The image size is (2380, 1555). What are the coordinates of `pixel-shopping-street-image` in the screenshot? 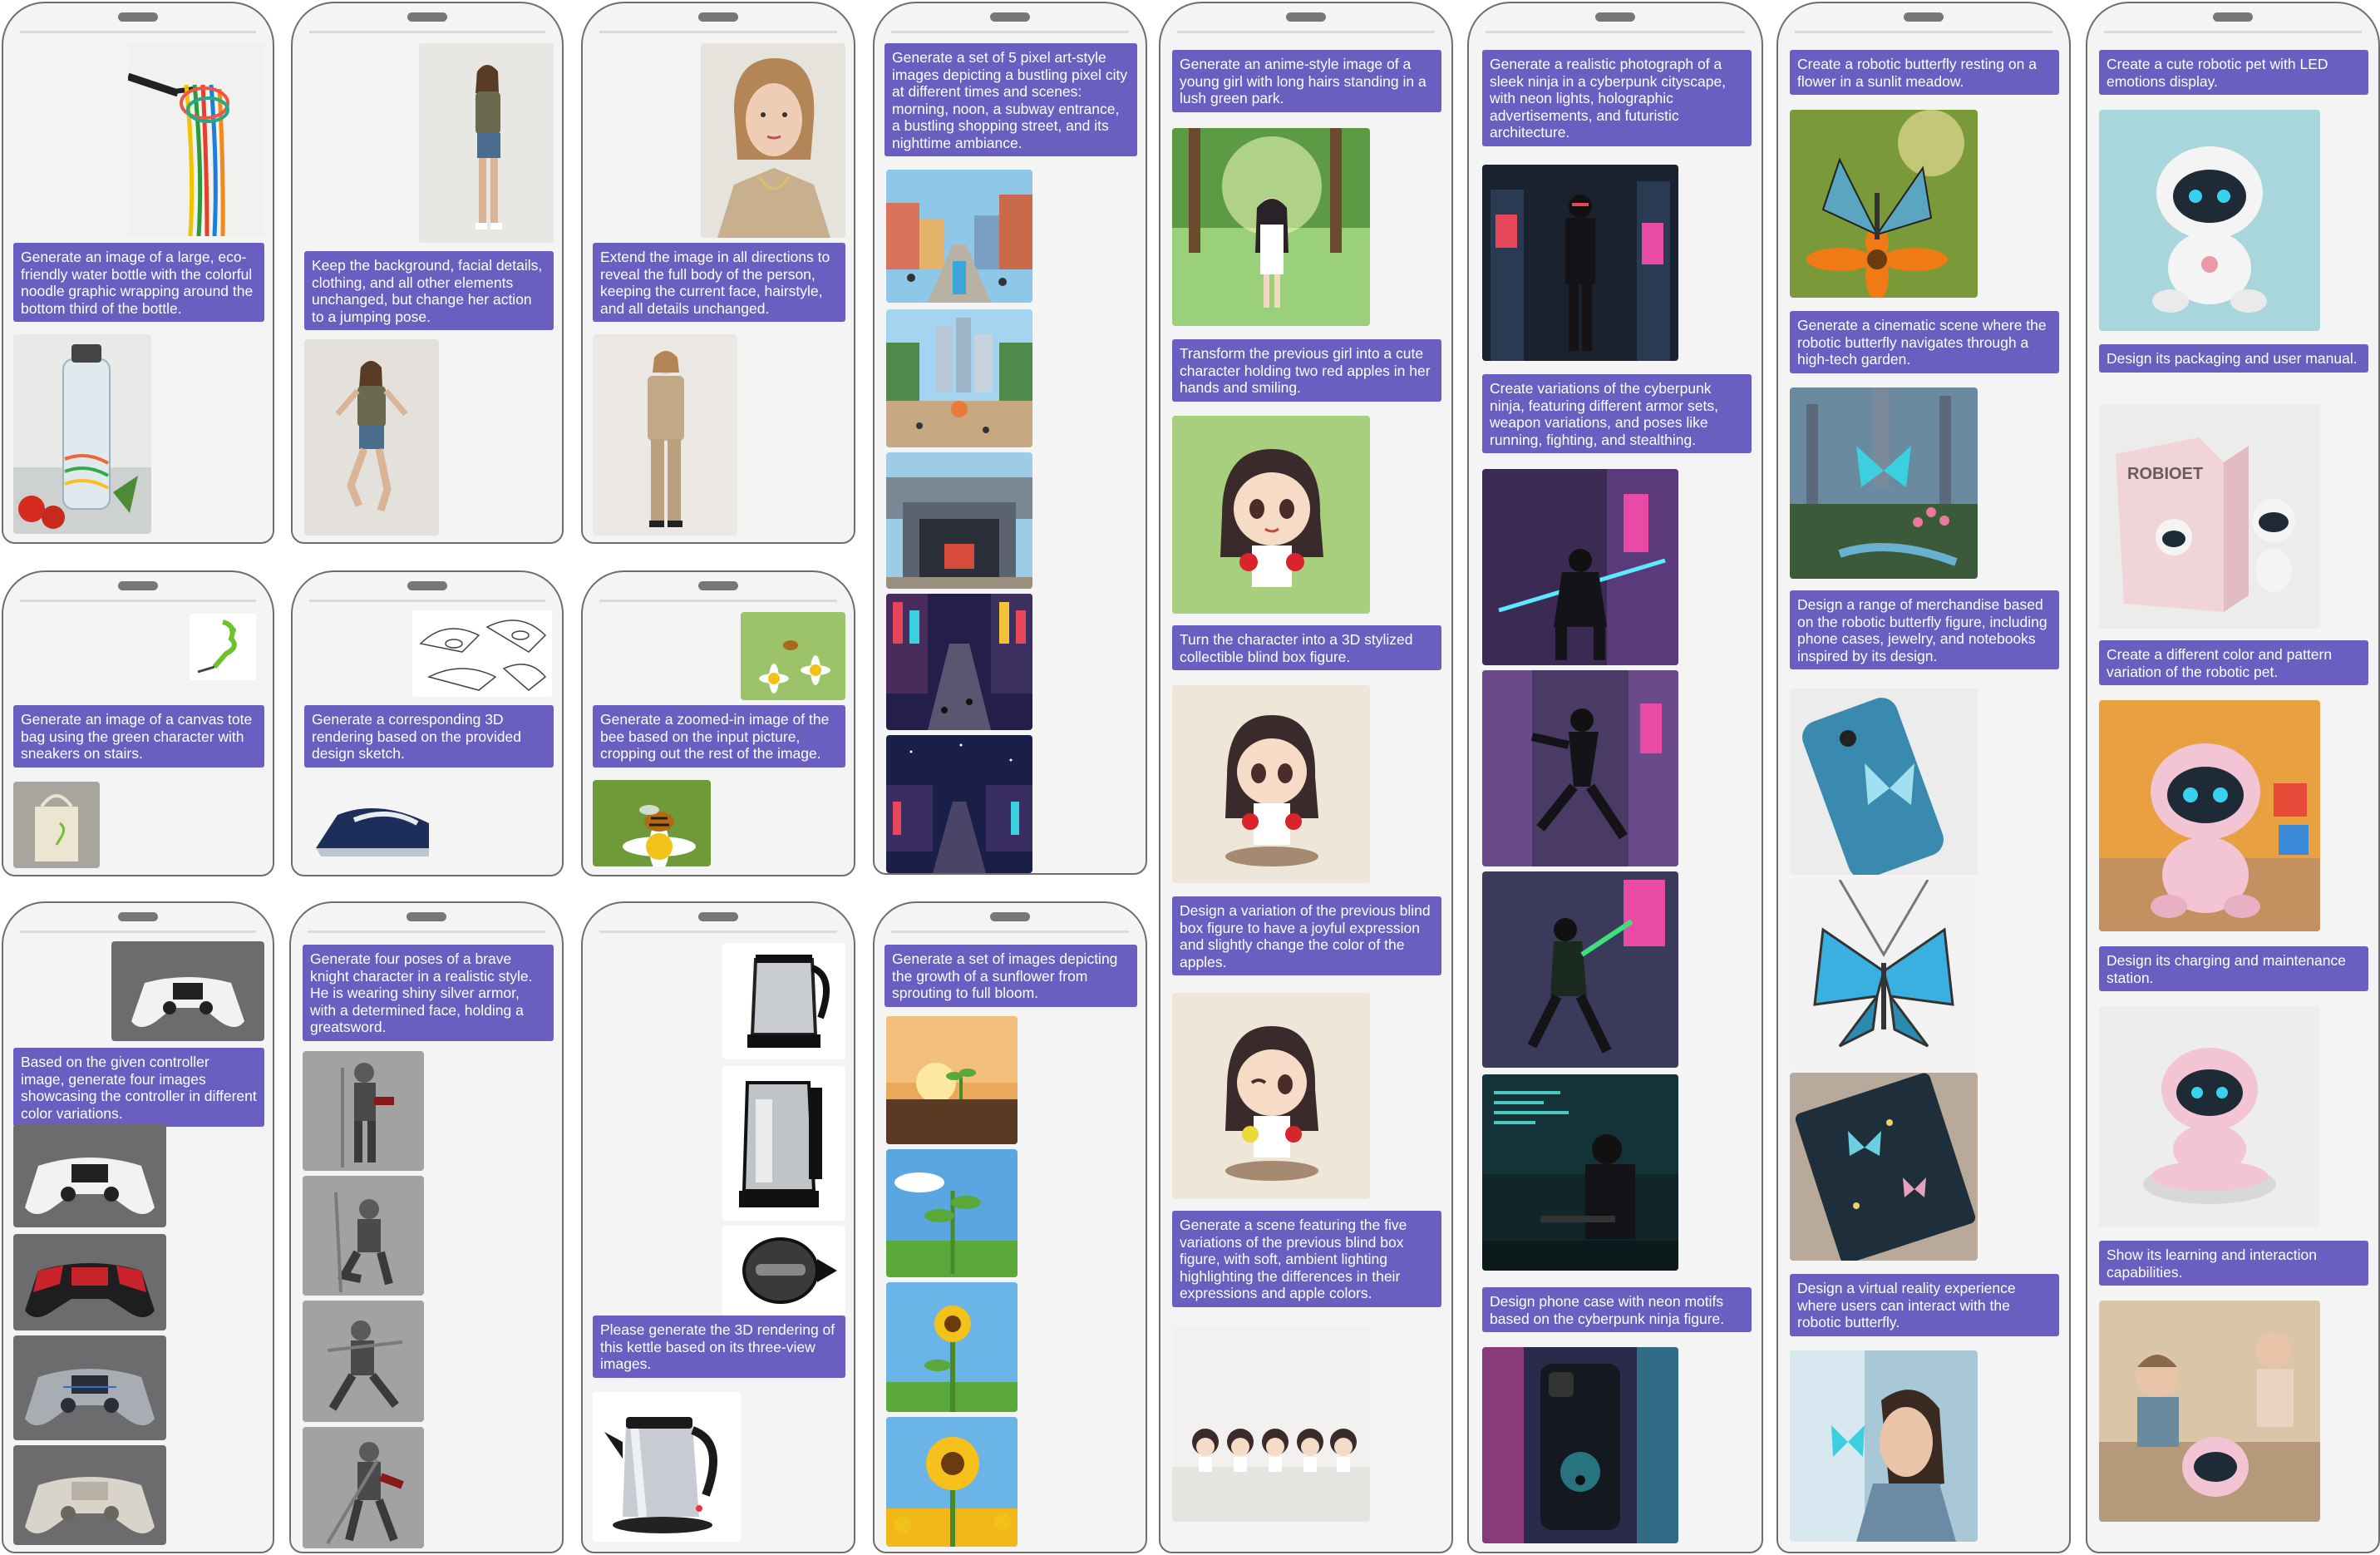 It's located at (959, 662).